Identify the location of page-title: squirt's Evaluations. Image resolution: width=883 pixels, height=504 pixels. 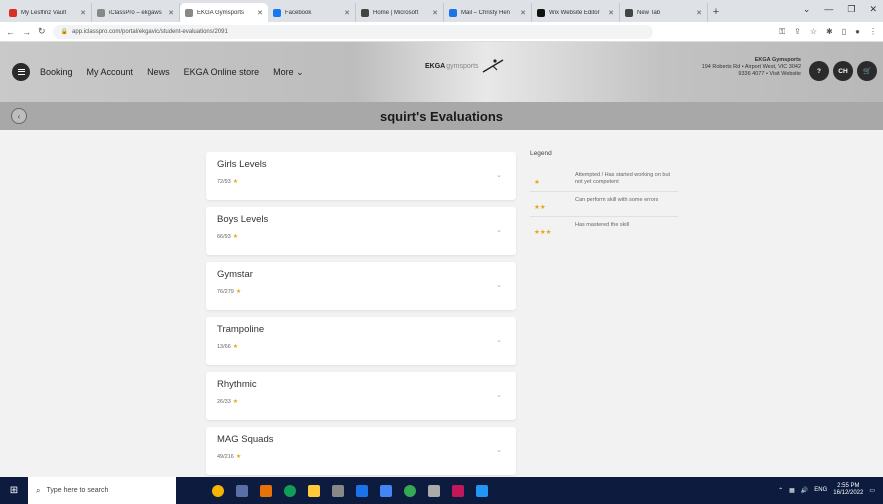
(441, 116).